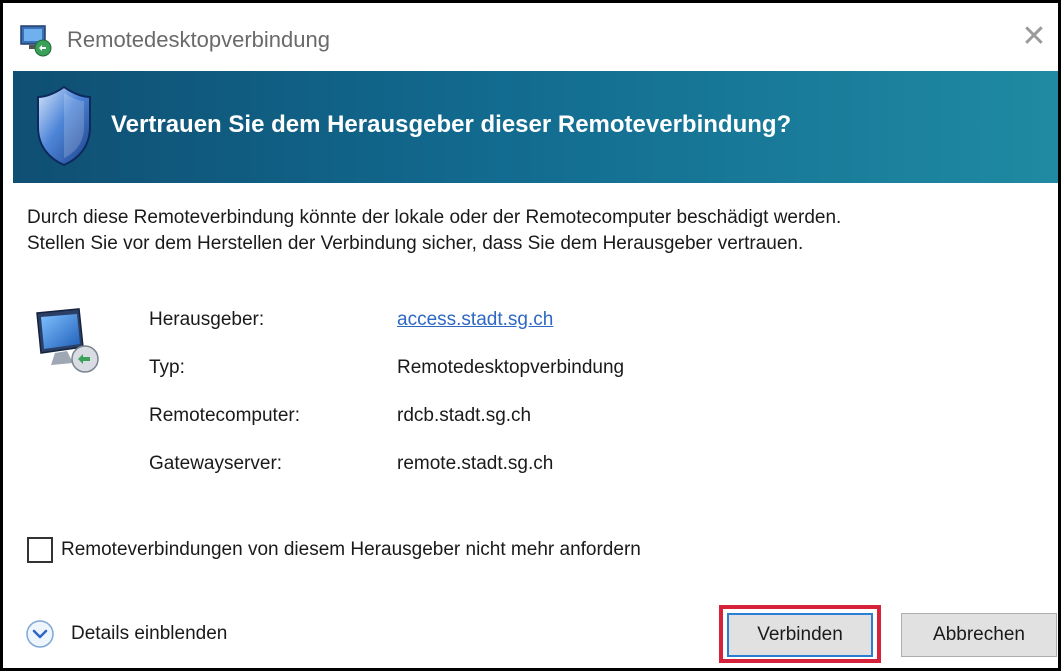  What do you see at coordinates (800, 635) in the screenshot?
I see `connect-button: Verbinden` at bounding box center [800, 635].